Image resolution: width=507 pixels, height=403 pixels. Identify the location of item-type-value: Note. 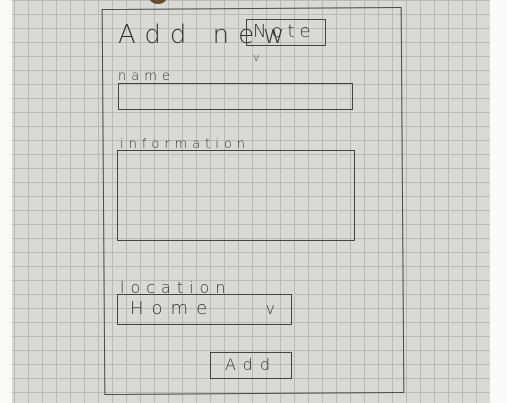
(284, 31).